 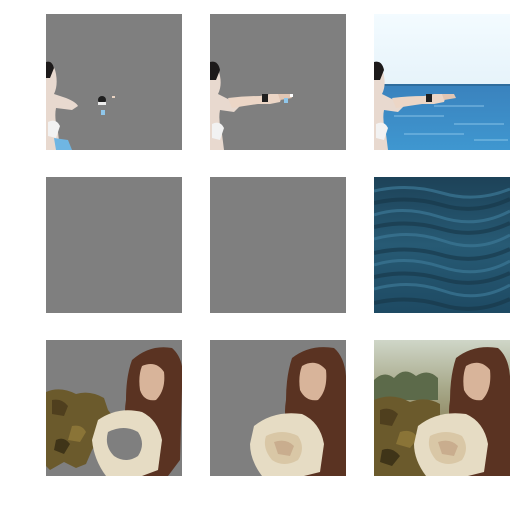 I want to click on panel-beach-segment-partial, so click(x=114, y=82).